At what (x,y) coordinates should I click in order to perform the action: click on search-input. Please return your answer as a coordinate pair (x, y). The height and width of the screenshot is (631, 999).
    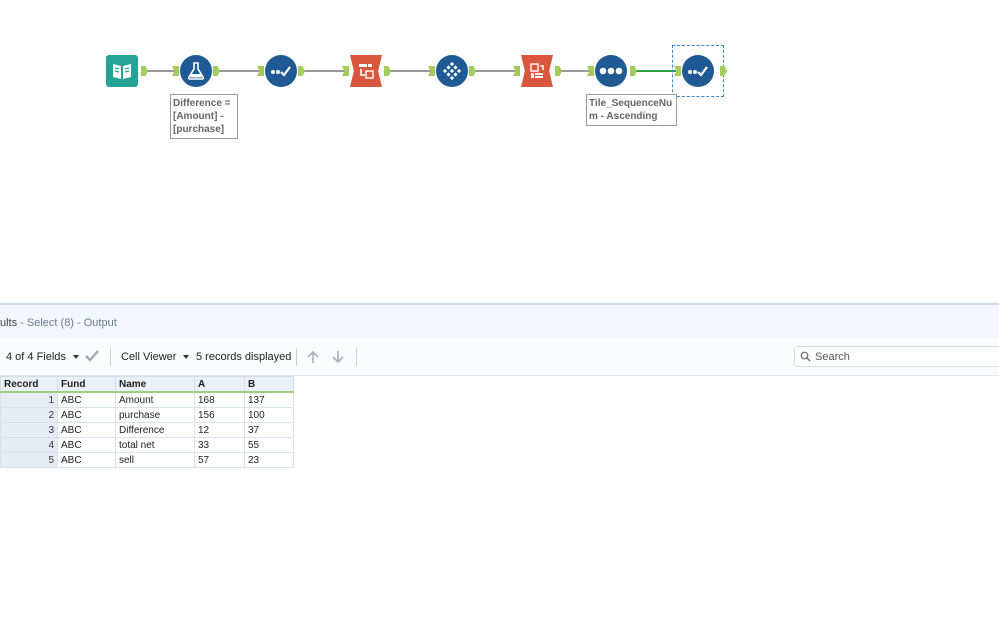
    Looking at the image, I should click on (905, 356).